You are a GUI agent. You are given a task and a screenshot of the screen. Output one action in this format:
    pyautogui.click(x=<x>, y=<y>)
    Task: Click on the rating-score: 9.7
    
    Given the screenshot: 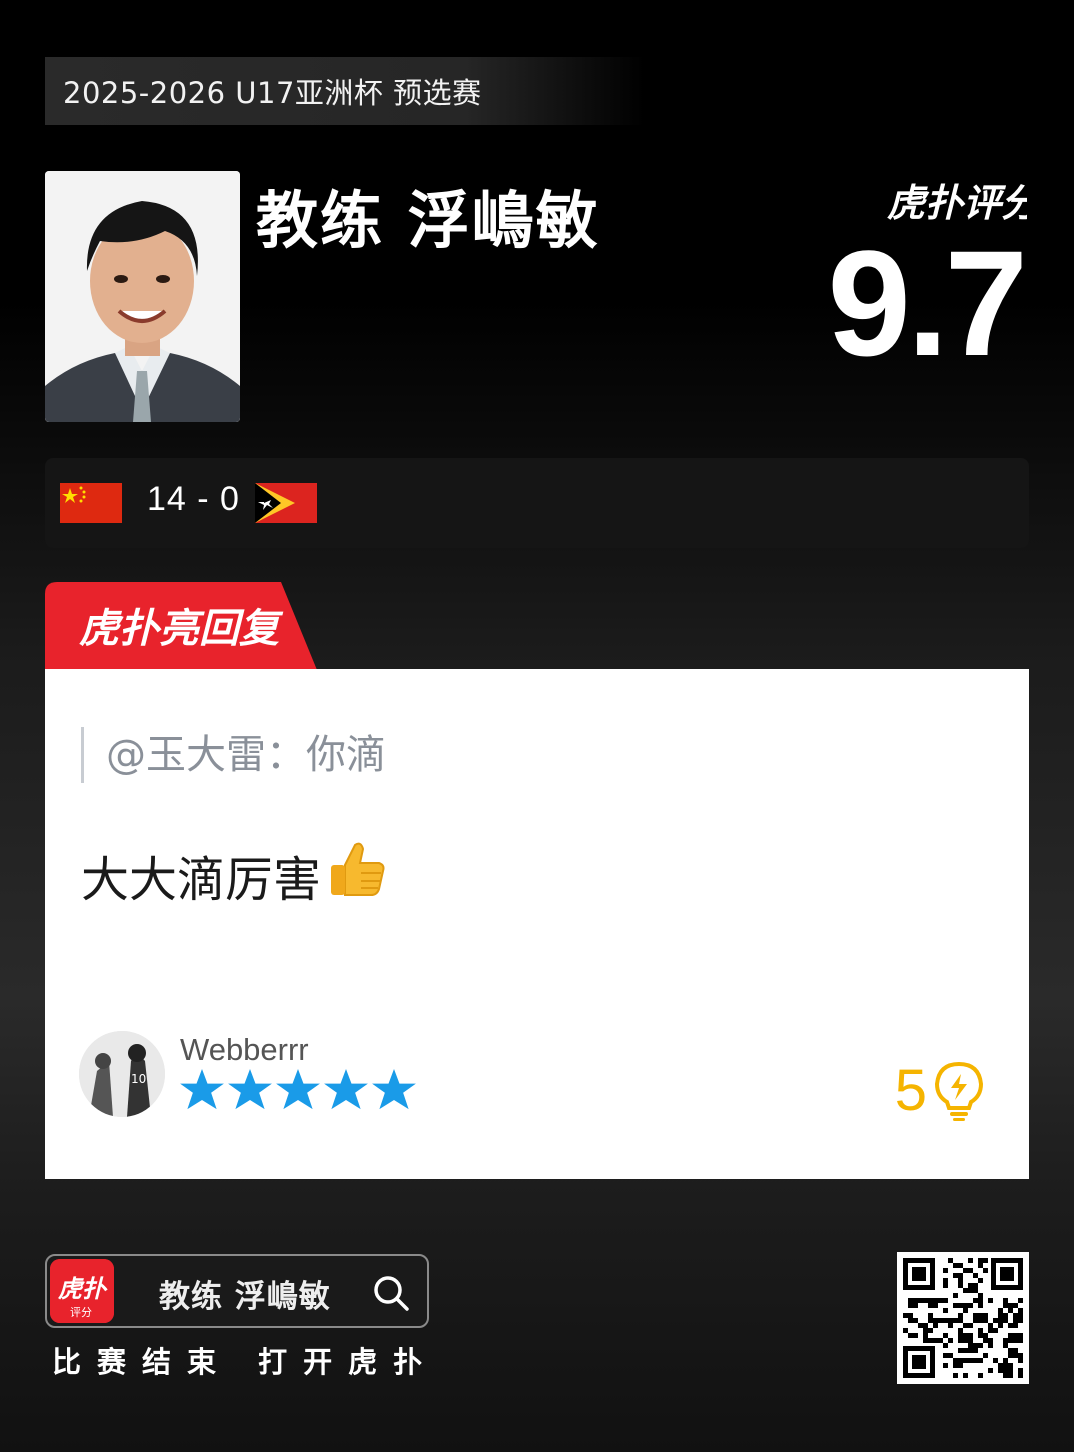 What is the action you would take?
    pyautogui.click(x=927, y=303)
    